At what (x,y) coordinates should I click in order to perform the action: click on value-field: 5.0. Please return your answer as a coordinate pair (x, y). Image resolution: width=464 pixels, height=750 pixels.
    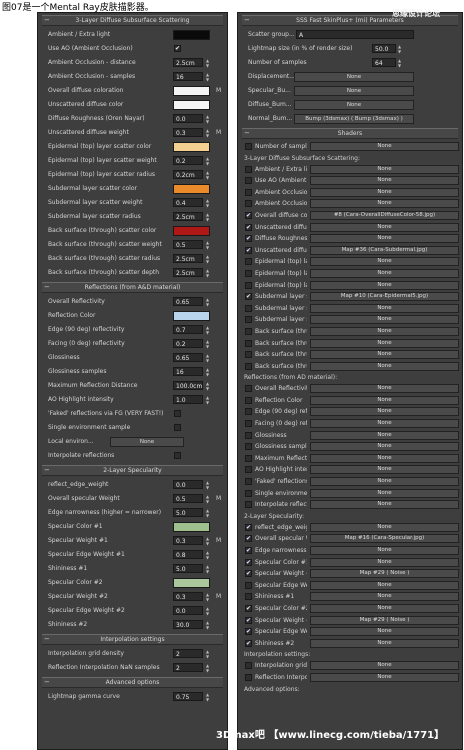
    Looking at the image, I should click on (188, 512).